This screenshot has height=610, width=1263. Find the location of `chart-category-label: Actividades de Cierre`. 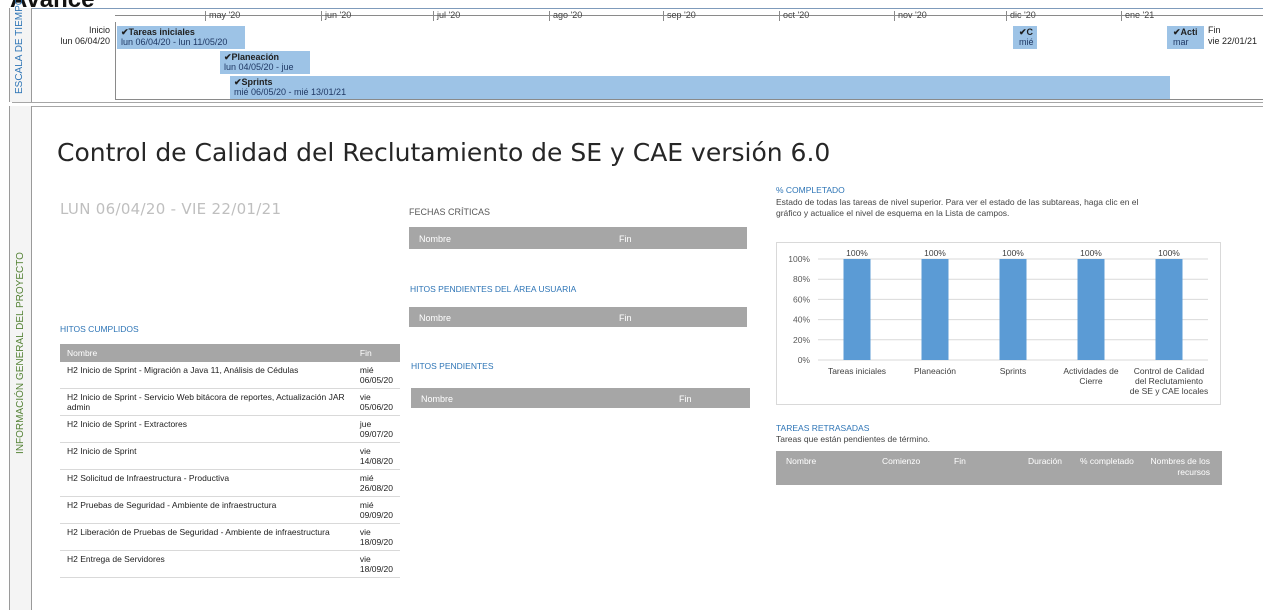

chart-category-label: Actividades de Cierre is located at coordinates (1091, 376).